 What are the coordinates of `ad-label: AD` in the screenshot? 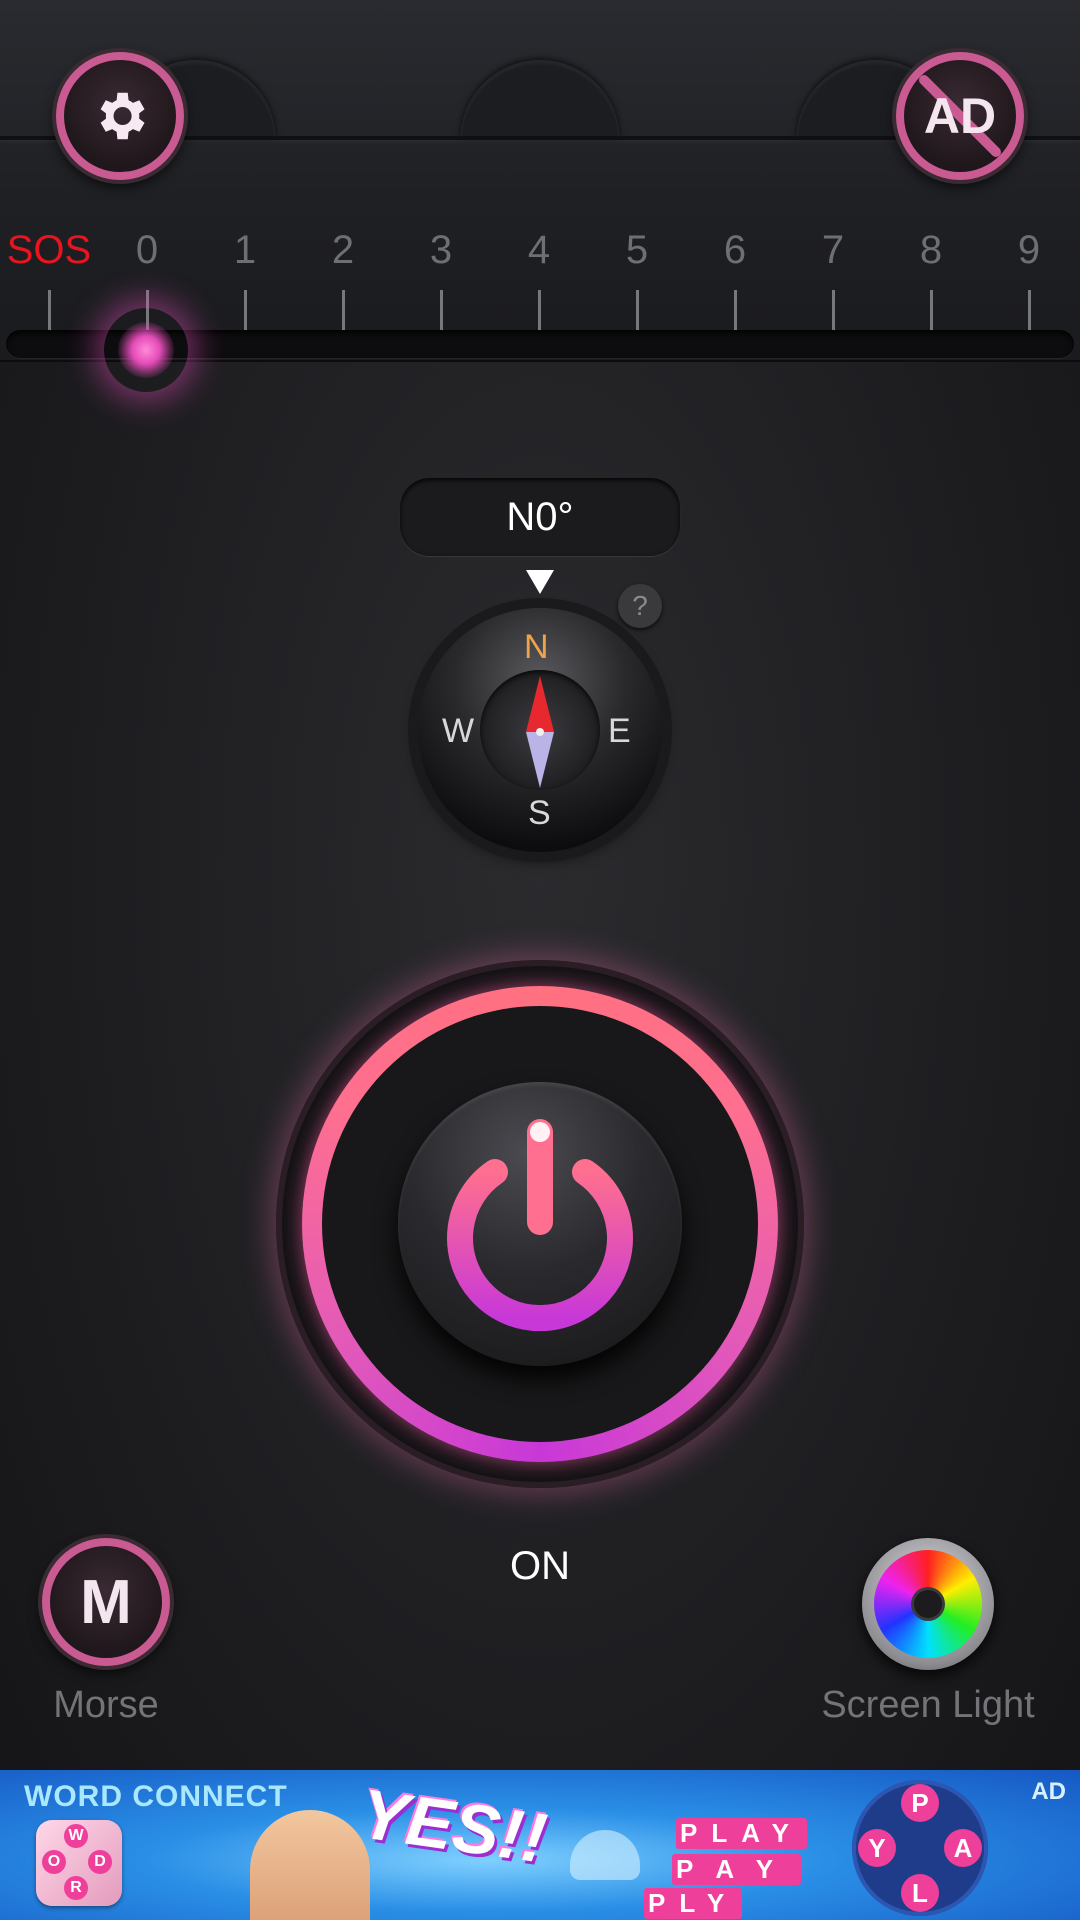 It's located at (960, 116).